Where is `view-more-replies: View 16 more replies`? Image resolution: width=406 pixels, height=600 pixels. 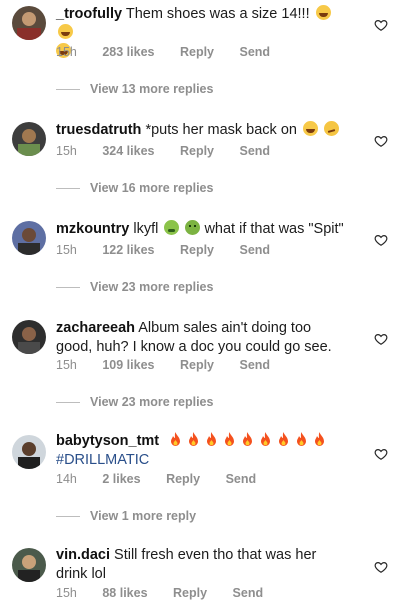
view-more-replies: View 16 more replies is located at coordinates (134, 188).